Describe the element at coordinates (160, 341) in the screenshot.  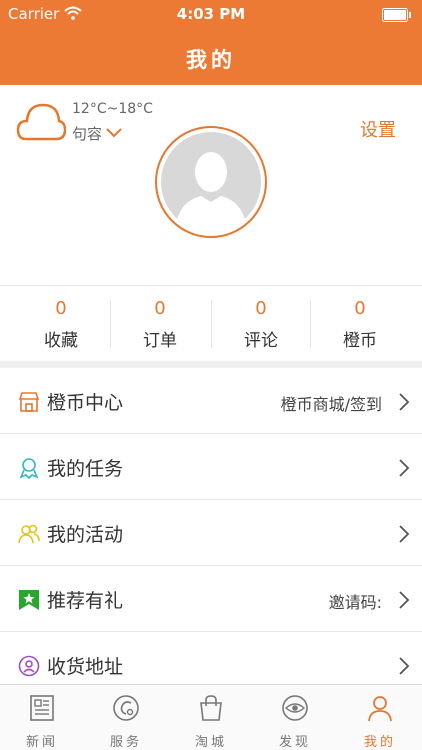
I see `stat-label: 订单` at that location.